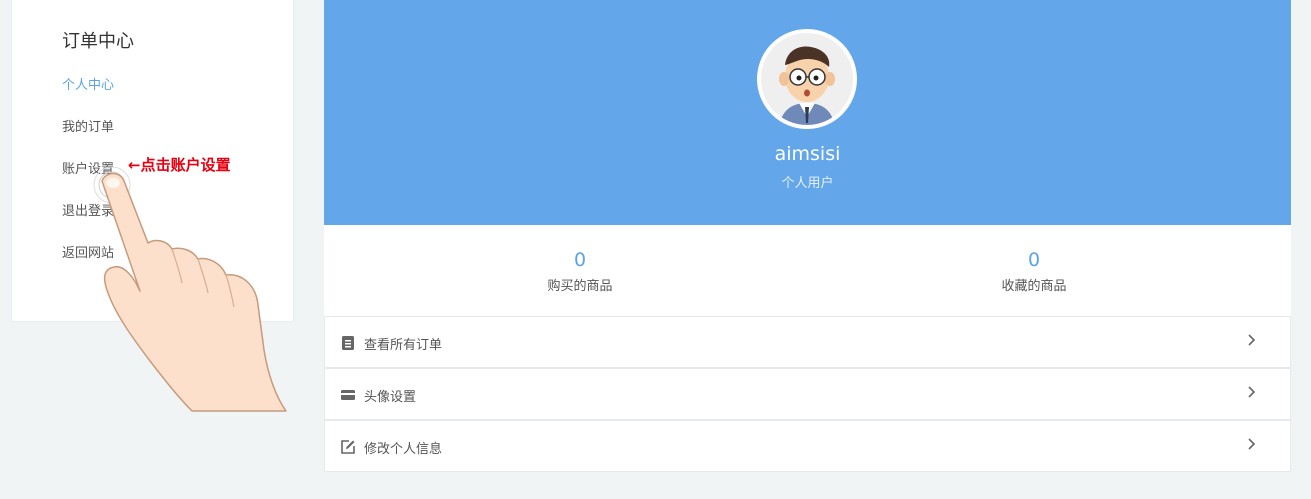 This screenshot has width=1311, height=499. I want to click on menu-label-view-orders: 查看所有订单, so click(403, 345).